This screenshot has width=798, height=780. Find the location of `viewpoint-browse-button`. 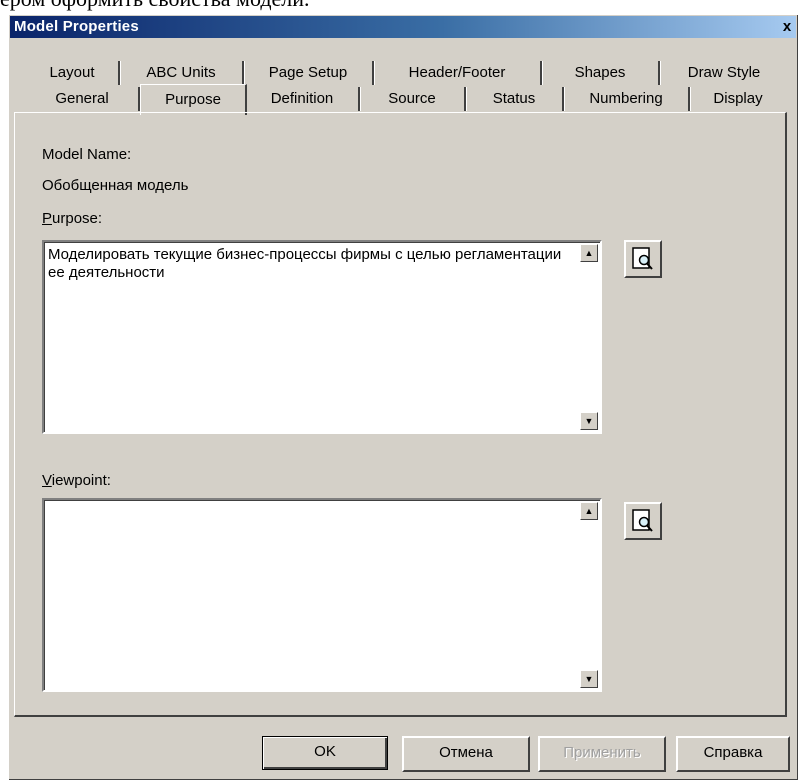

viewpoint-browse-button is located at coordinates (643, 521).